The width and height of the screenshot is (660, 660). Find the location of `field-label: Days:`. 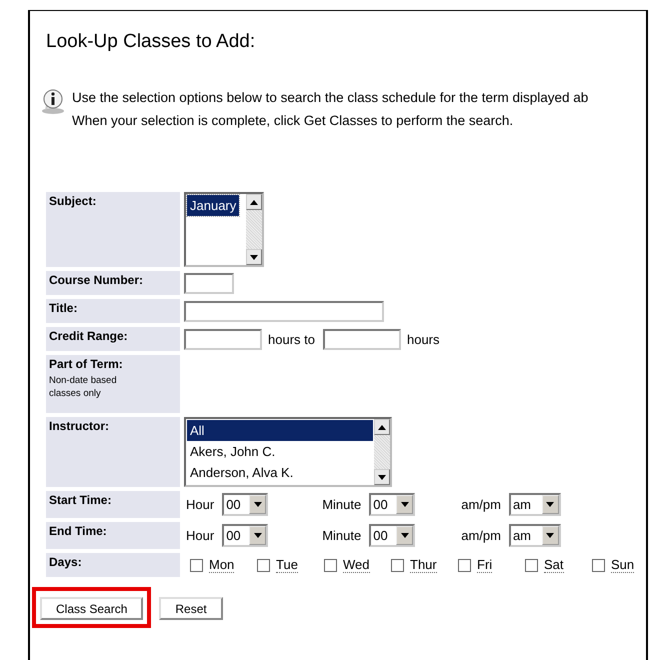

field-label: Days: is located at coordinates (66, 562).